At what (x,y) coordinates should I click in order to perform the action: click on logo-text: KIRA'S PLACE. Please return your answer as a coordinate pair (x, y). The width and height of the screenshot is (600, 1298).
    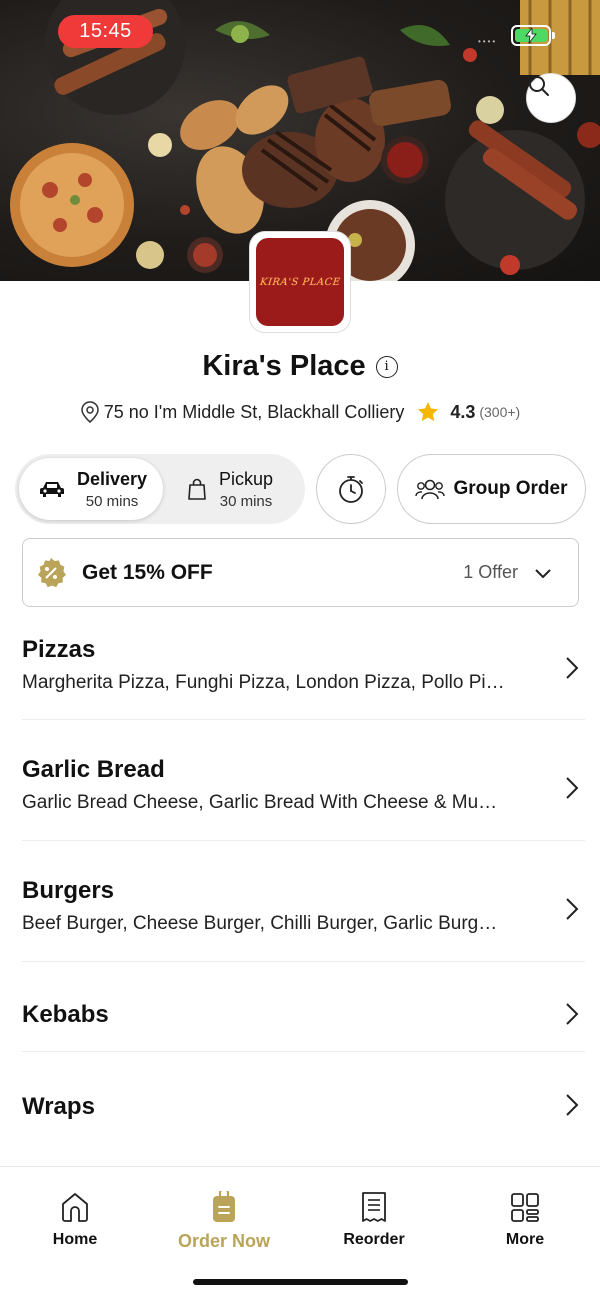
    Looking at the image, I should click on (300, 282).